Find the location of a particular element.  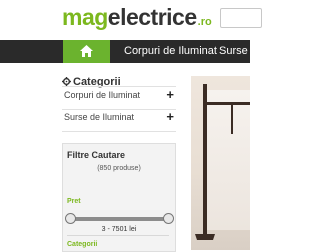

logo-tld: .ro is located at coordinates (204, 22).